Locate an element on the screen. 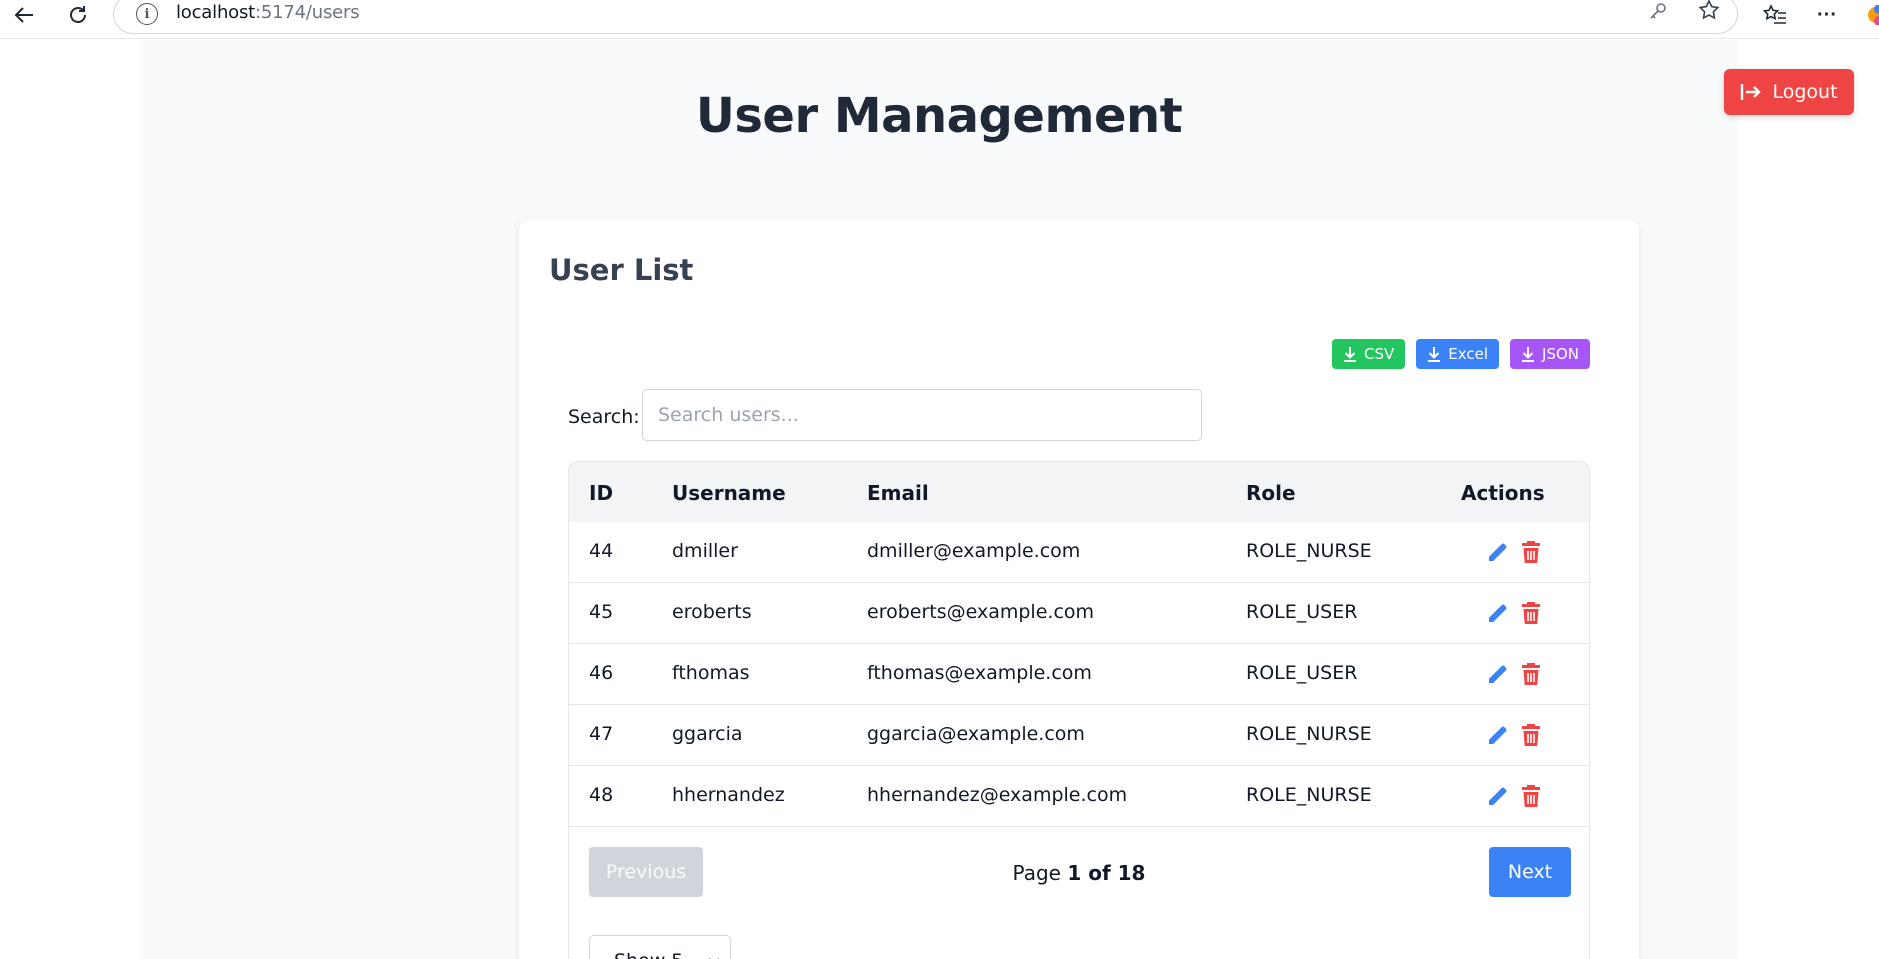 This screenshot has height=959, width=1879. previous-button: Previous is located at coordinates (646, 872).